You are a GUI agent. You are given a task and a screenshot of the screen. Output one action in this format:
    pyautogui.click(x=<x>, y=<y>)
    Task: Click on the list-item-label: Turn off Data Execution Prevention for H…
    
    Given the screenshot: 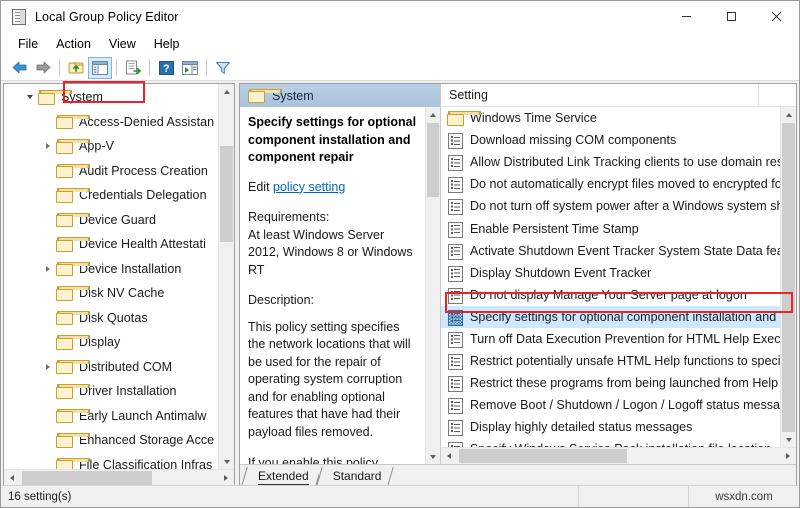 What is the action you would take?
    pyautogui.click(x=625, y=338)
    